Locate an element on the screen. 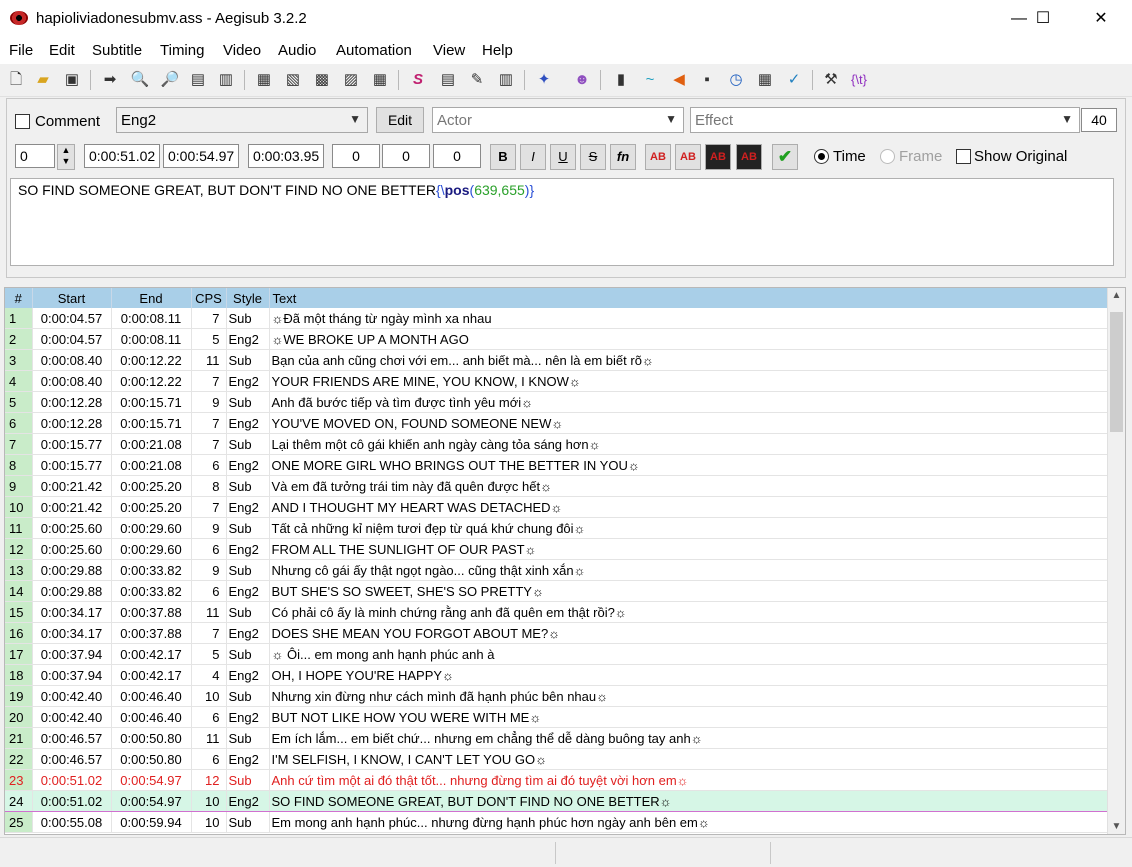  attachments-icon: ▩ is located at coordinates (322, 80).